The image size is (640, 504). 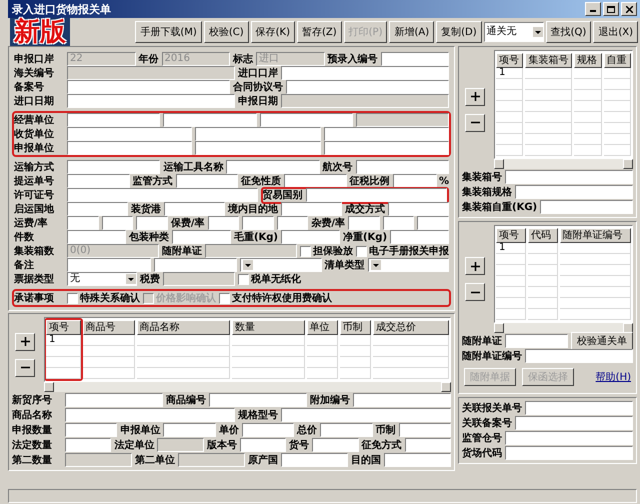 What do you see at coordinates (514, 32) in the screenshot?
I see `dropdown: 通关无` at bounding box center [514, 32].